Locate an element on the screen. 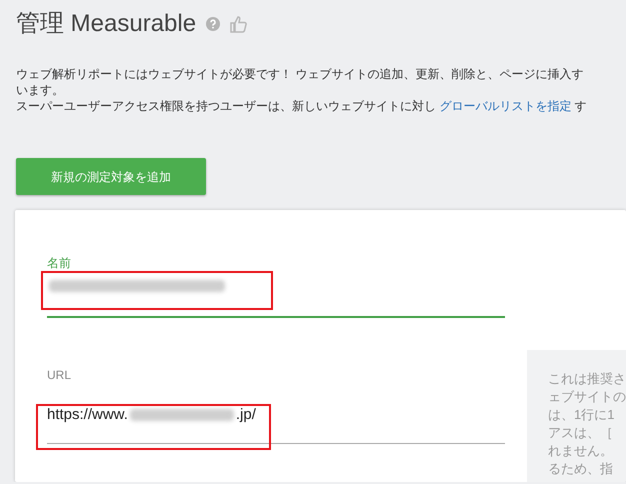  help-text: れません。 is located at coordinates (581, 451).